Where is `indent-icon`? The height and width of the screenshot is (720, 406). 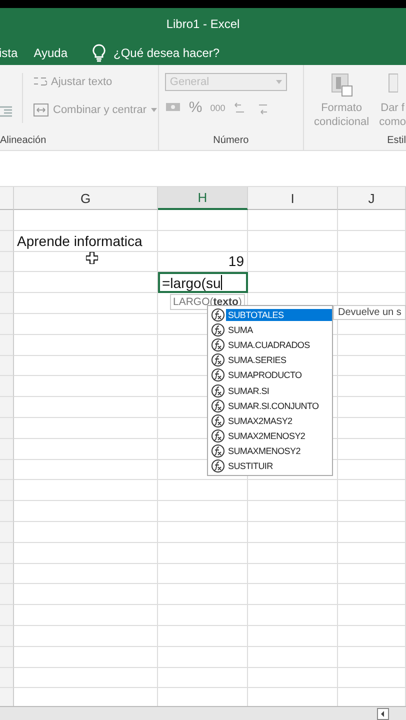
indent-icon is located at coordinates (6, 111).